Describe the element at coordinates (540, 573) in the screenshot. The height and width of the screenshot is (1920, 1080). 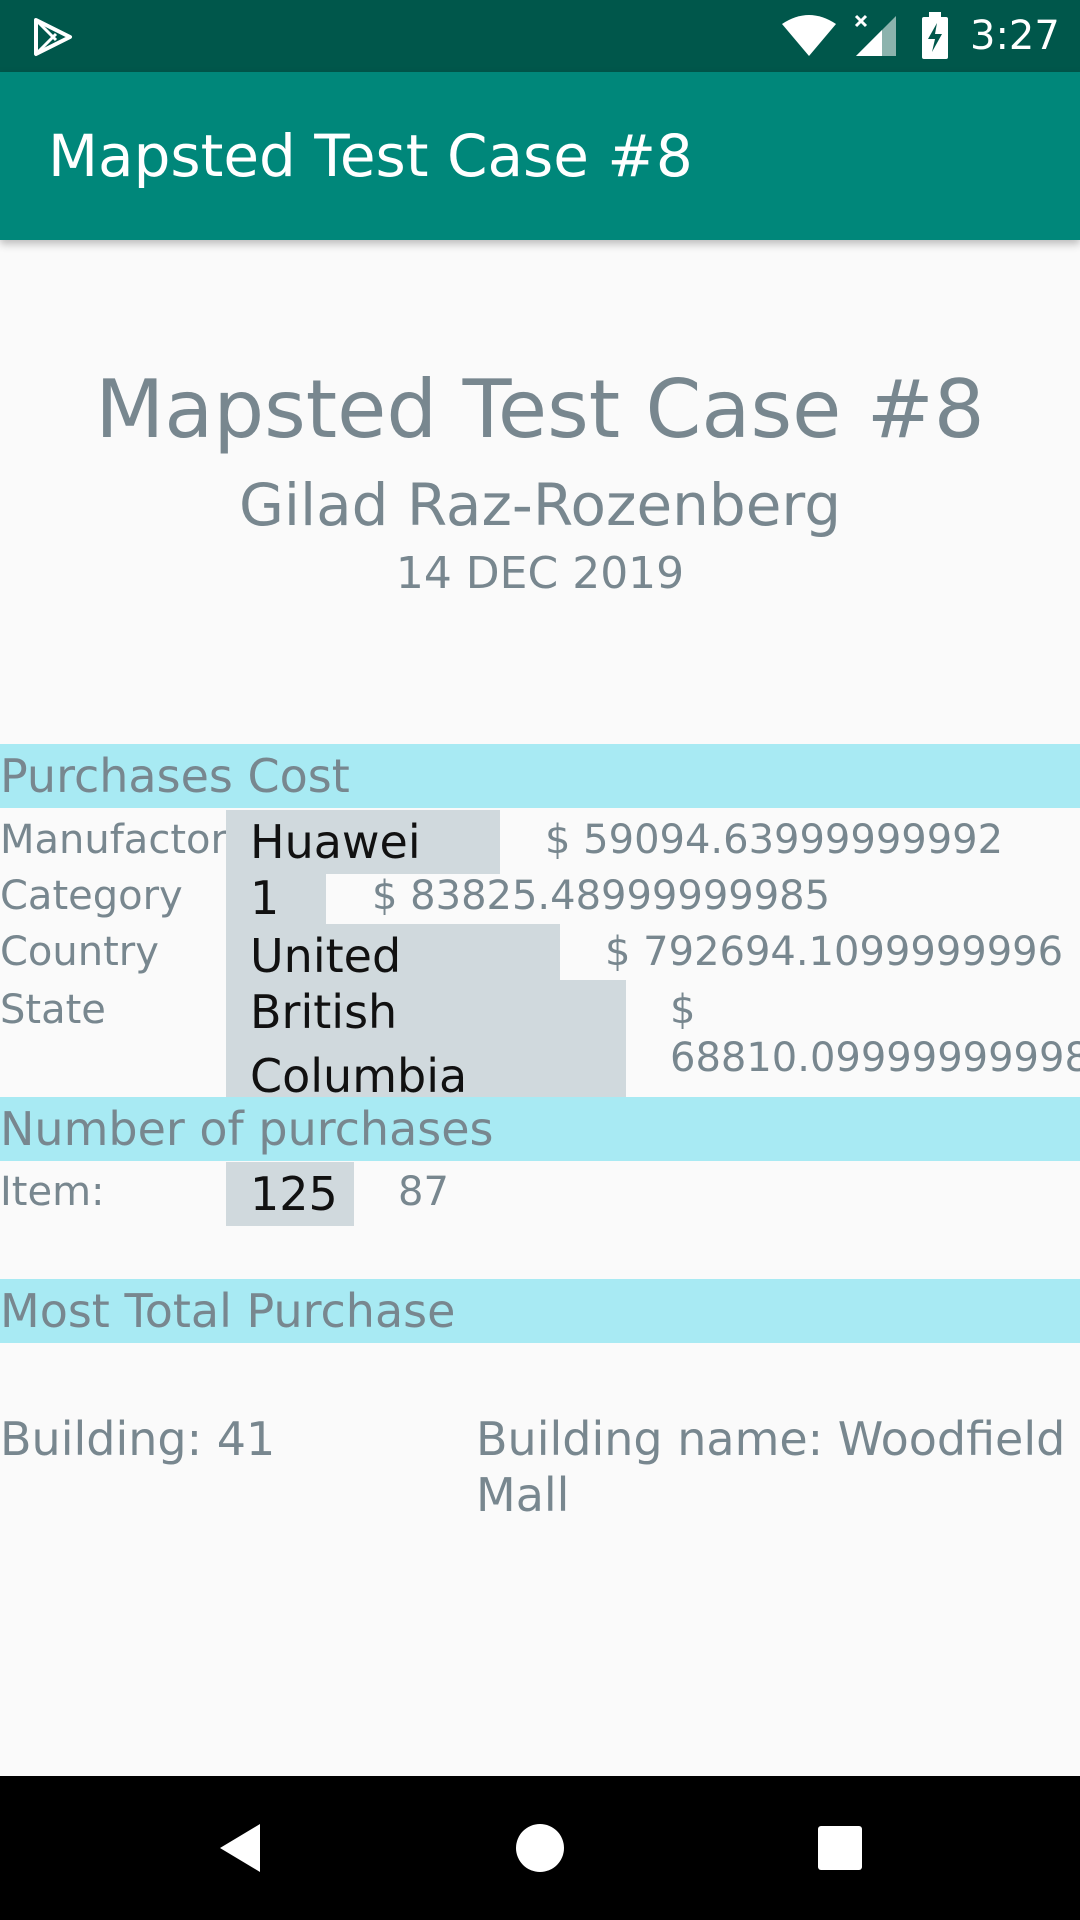
I see `report-date: 14 DEC 2019` at that location.